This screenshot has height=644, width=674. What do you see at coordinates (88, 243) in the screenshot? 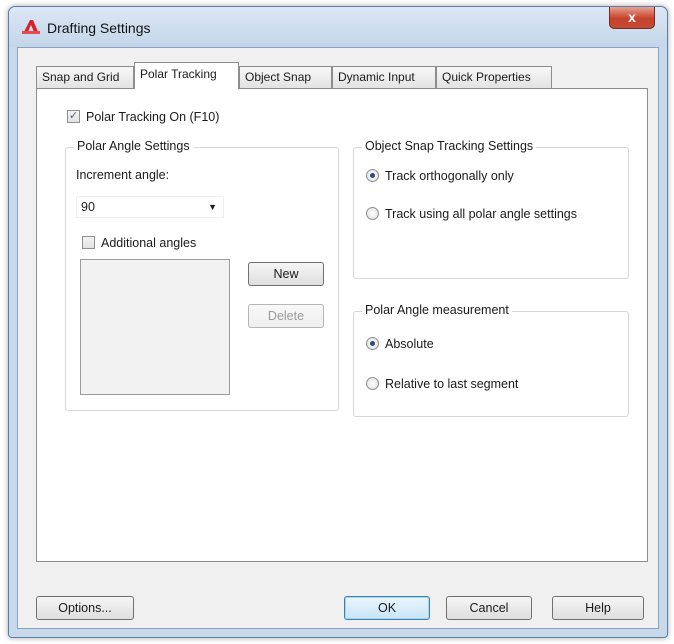
I see `additional-angles-checkbox` at bounding box center [88, 243].